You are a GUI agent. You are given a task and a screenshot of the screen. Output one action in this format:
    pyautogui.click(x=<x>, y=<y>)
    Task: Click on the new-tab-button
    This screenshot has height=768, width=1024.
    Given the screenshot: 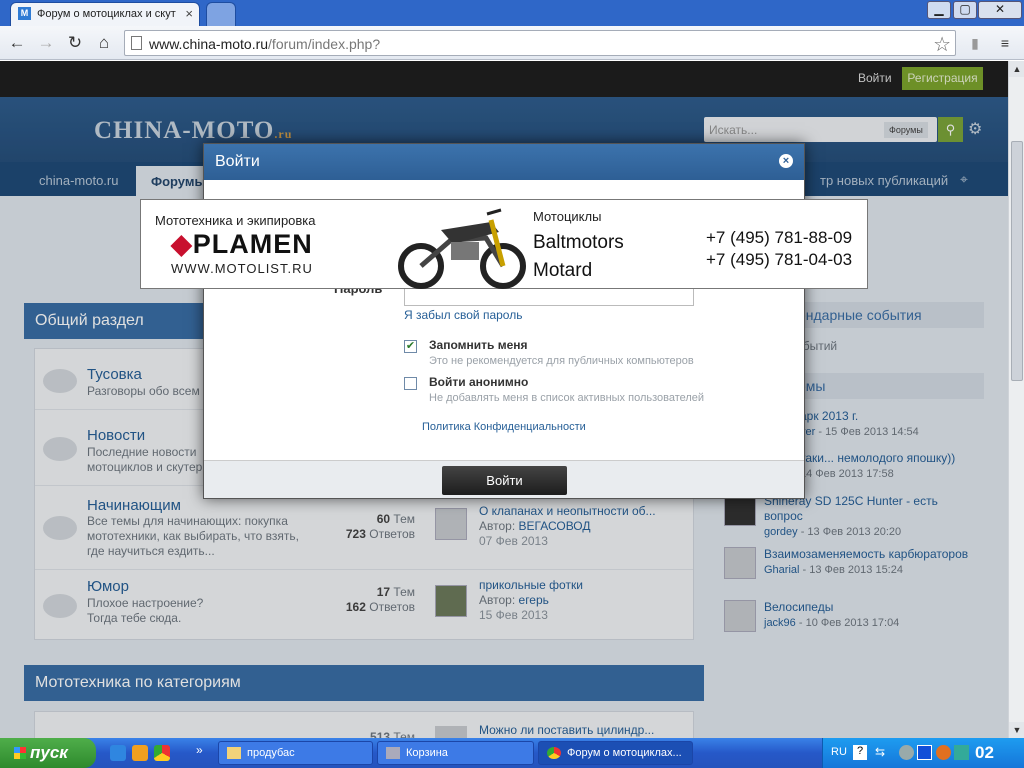 What is the action you would take?
    pyautogui.click(x=221, y=14)
    